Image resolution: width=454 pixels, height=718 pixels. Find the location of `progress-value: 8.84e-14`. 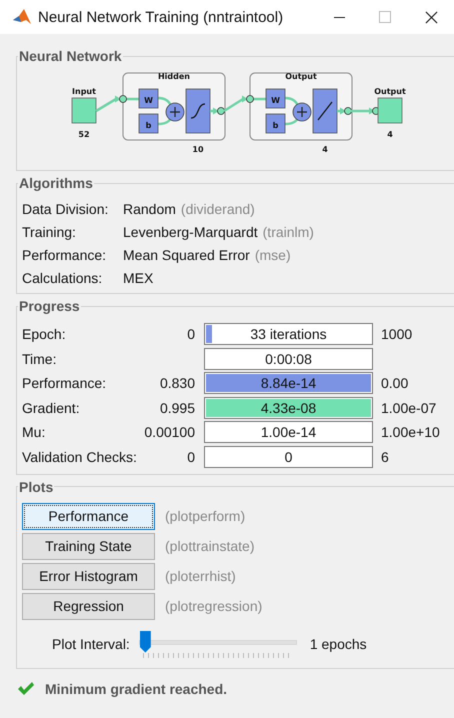

progress-value: 8.84e-14 is located at coordinates (288, 383).